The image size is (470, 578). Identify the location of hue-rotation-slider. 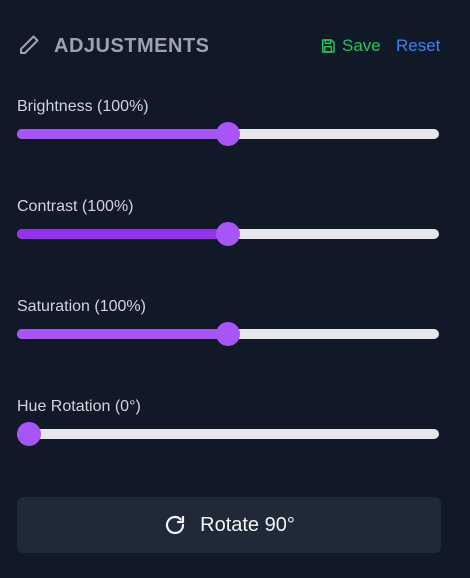
(228, 434).